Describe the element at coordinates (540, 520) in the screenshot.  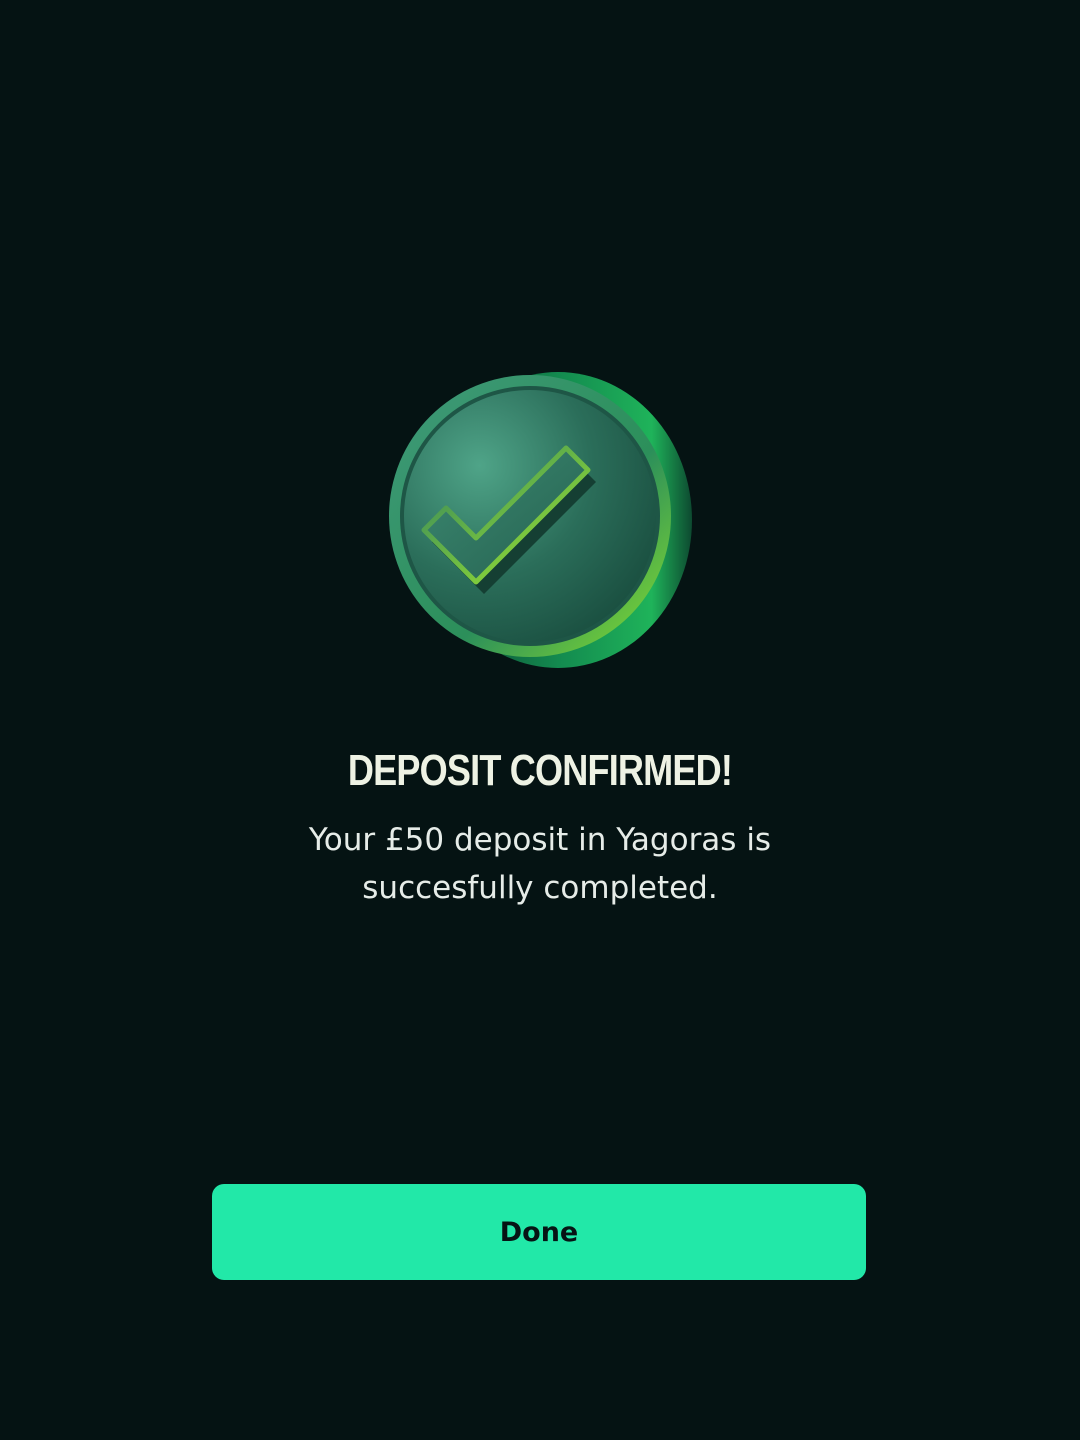
I see `check-coin-icon` at that location.